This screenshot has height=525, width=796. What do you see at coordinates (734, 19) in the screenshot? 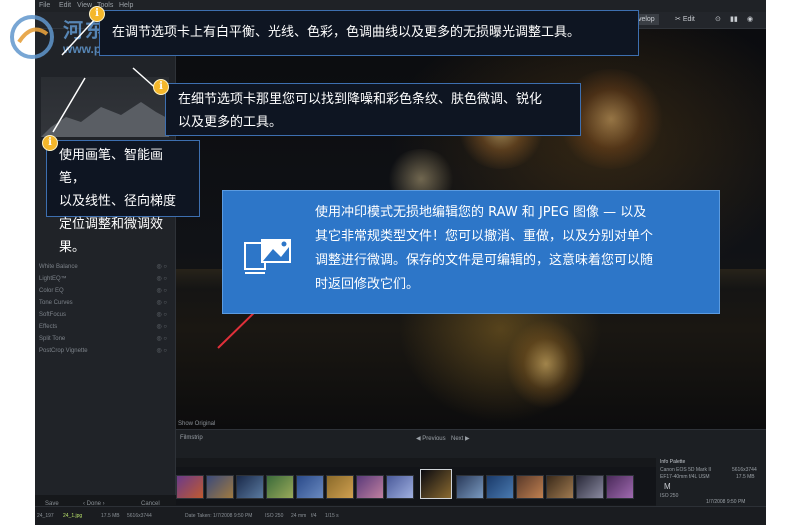
I see `histogram-icon: ▮▮` at bounding box center [734, 19].